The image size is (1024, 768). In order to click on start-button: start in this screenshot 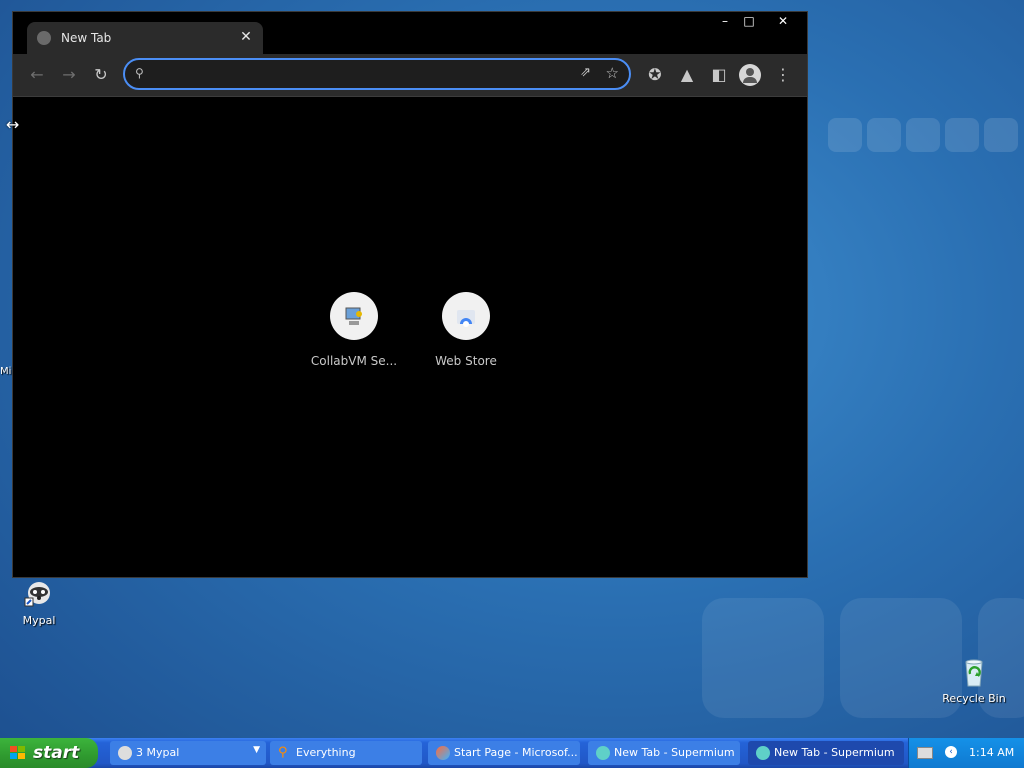, I will do `click(49, 753)`.